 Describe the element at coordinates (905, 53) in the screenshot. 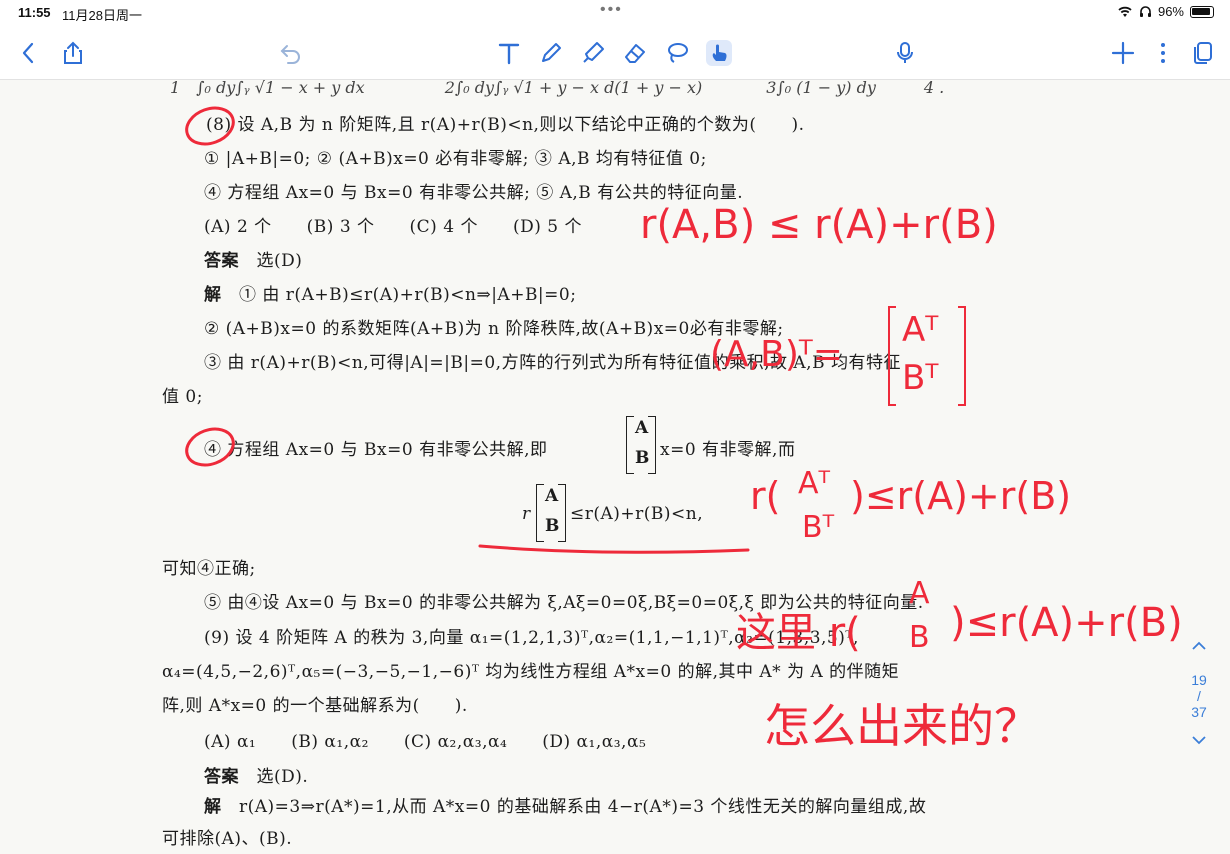

I see `mic-icon` at that location.